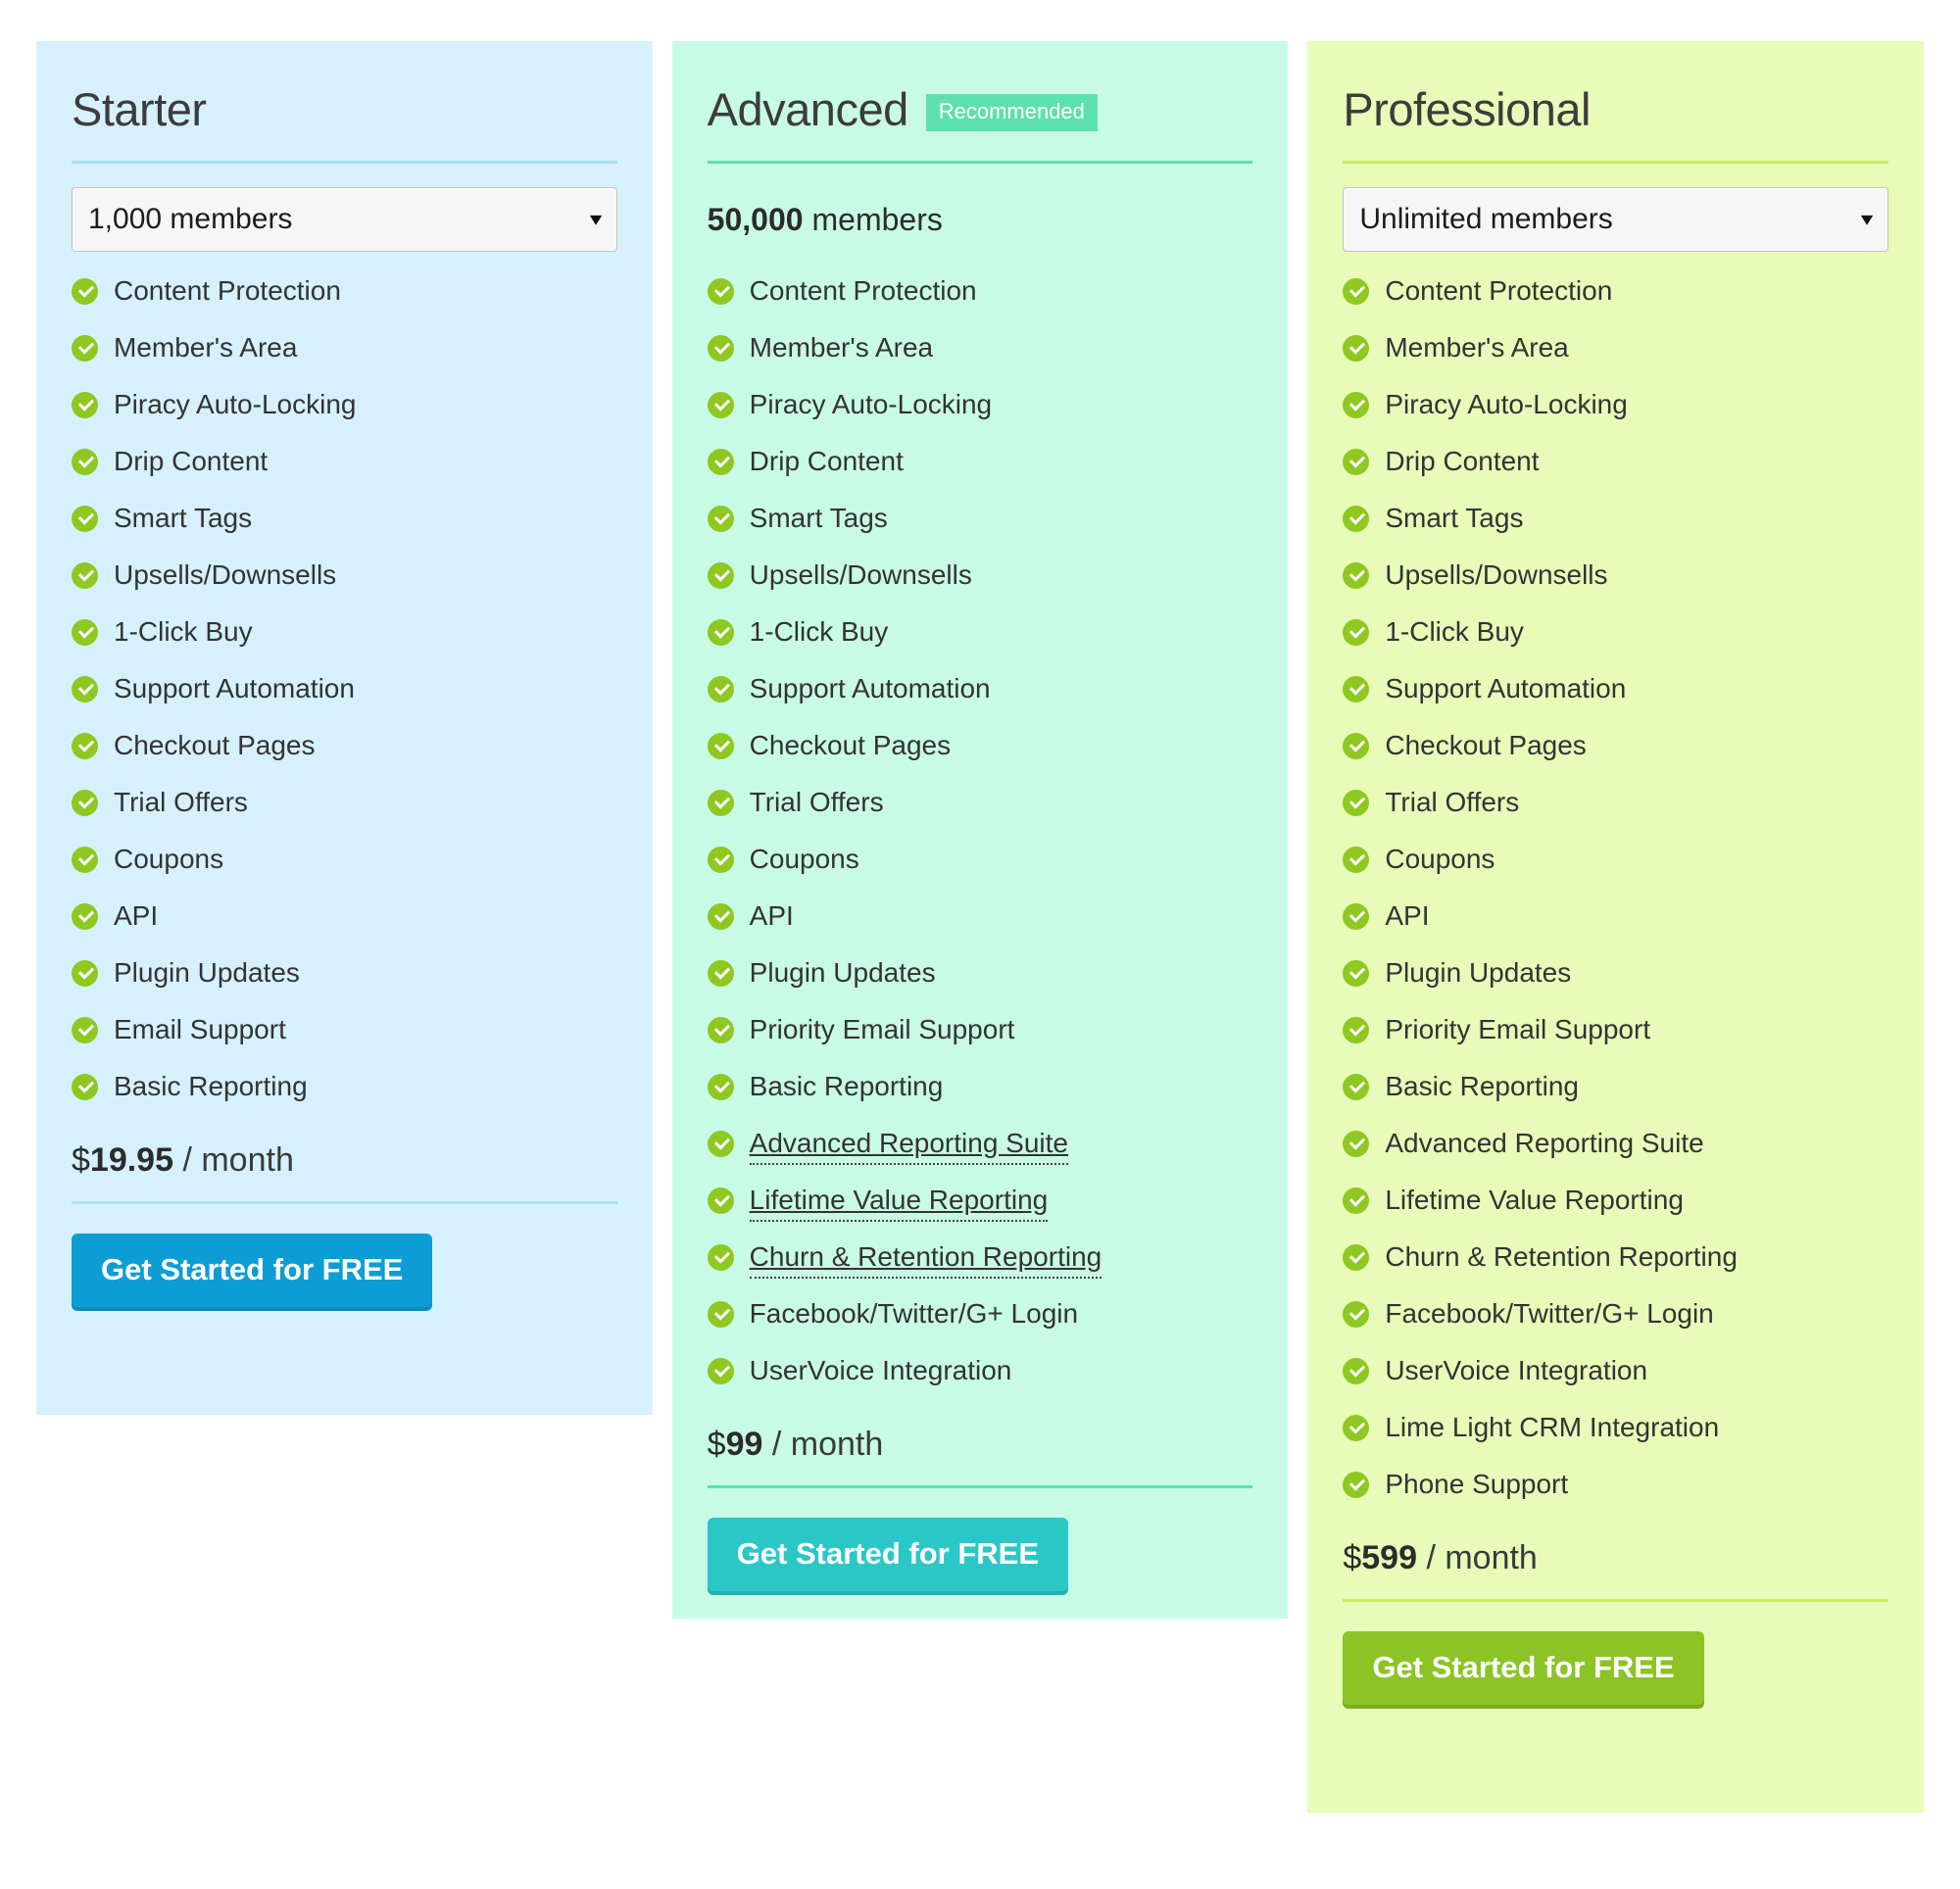  What do you see at coordinates (980, 1088) in the screenshot?
I see `feature-item: Basic Reporting` at bounding box center [980, 1088].